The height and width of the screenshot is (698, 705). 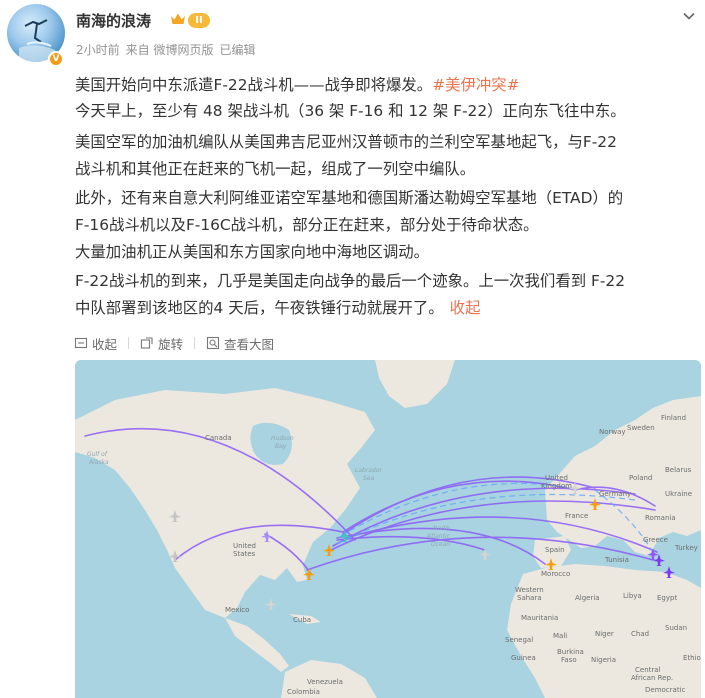 I want to click on verified-badge-icon: V, so click(x=56, y=59).